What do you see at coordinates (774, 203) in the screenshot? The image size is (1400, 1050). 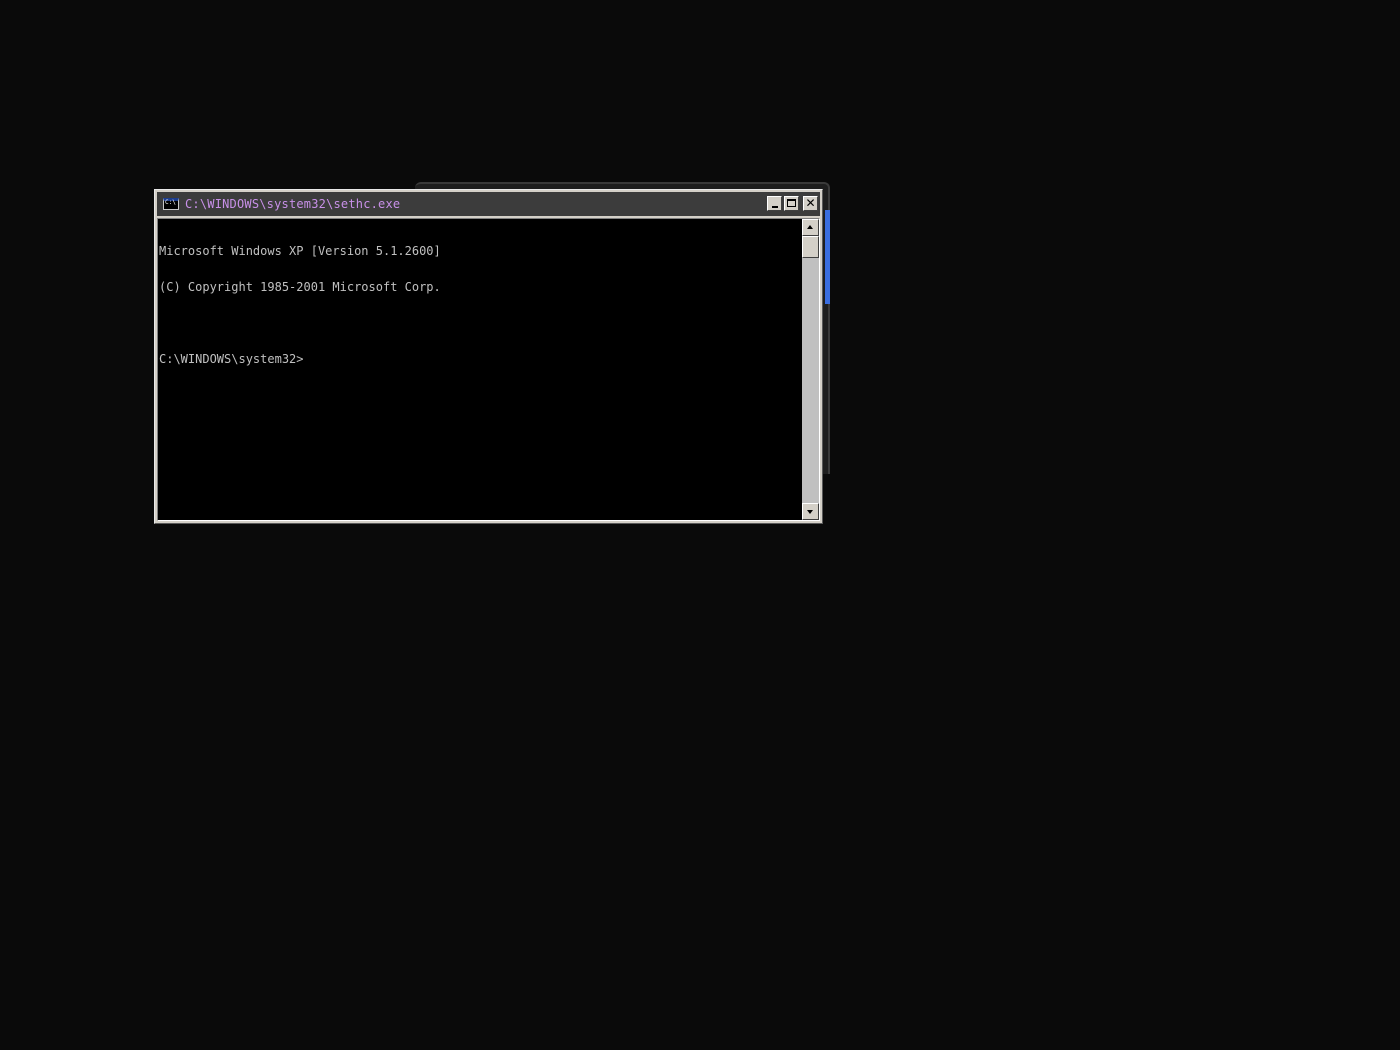 I see `minimize-button` at bounding box center [774, 203].